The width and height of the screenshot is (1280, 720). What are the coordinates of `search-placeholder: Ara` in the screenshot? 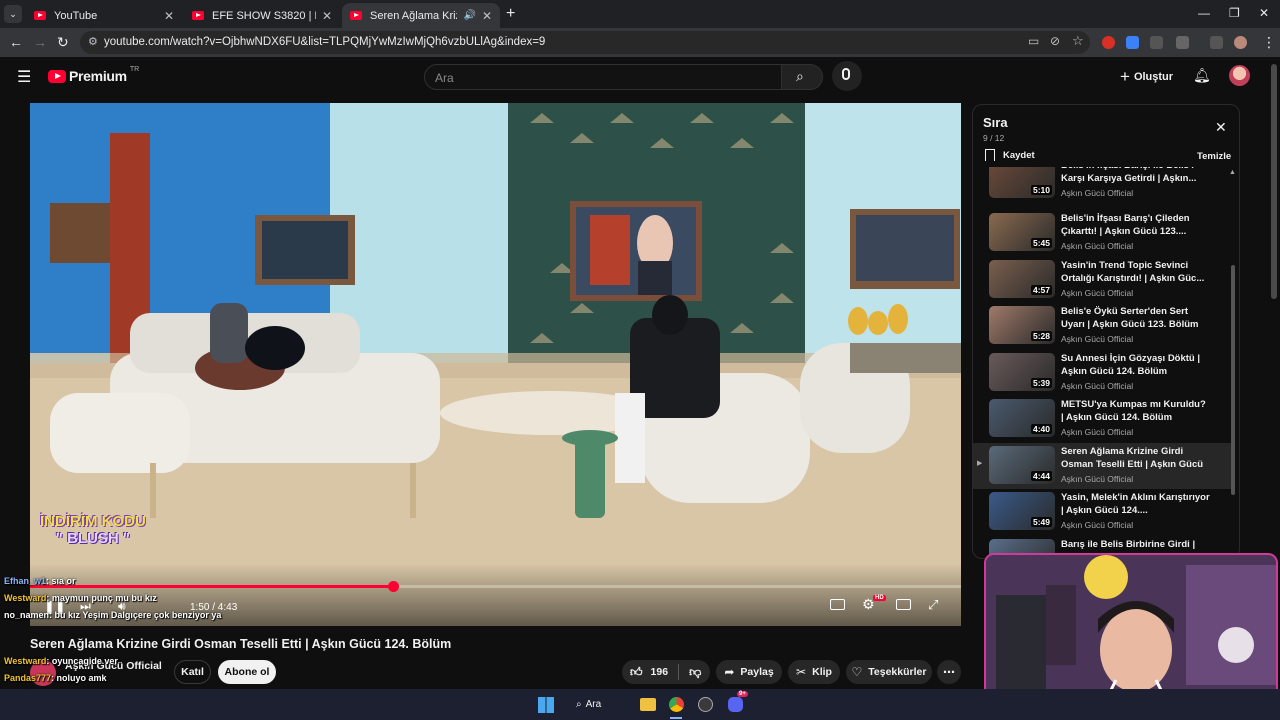 It's located at (444, 78).